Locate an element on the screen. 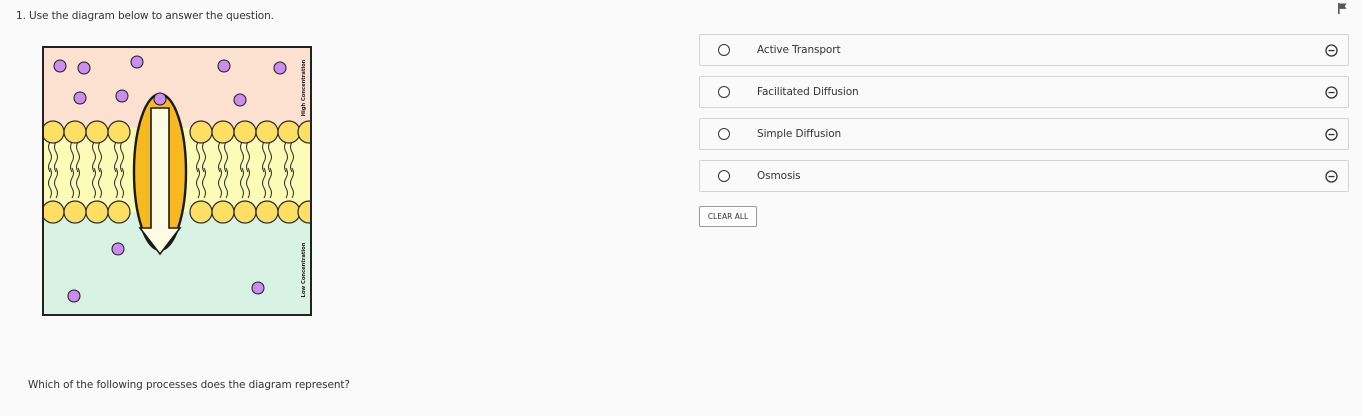  flag-icon is located at coordinates (1342, 8).